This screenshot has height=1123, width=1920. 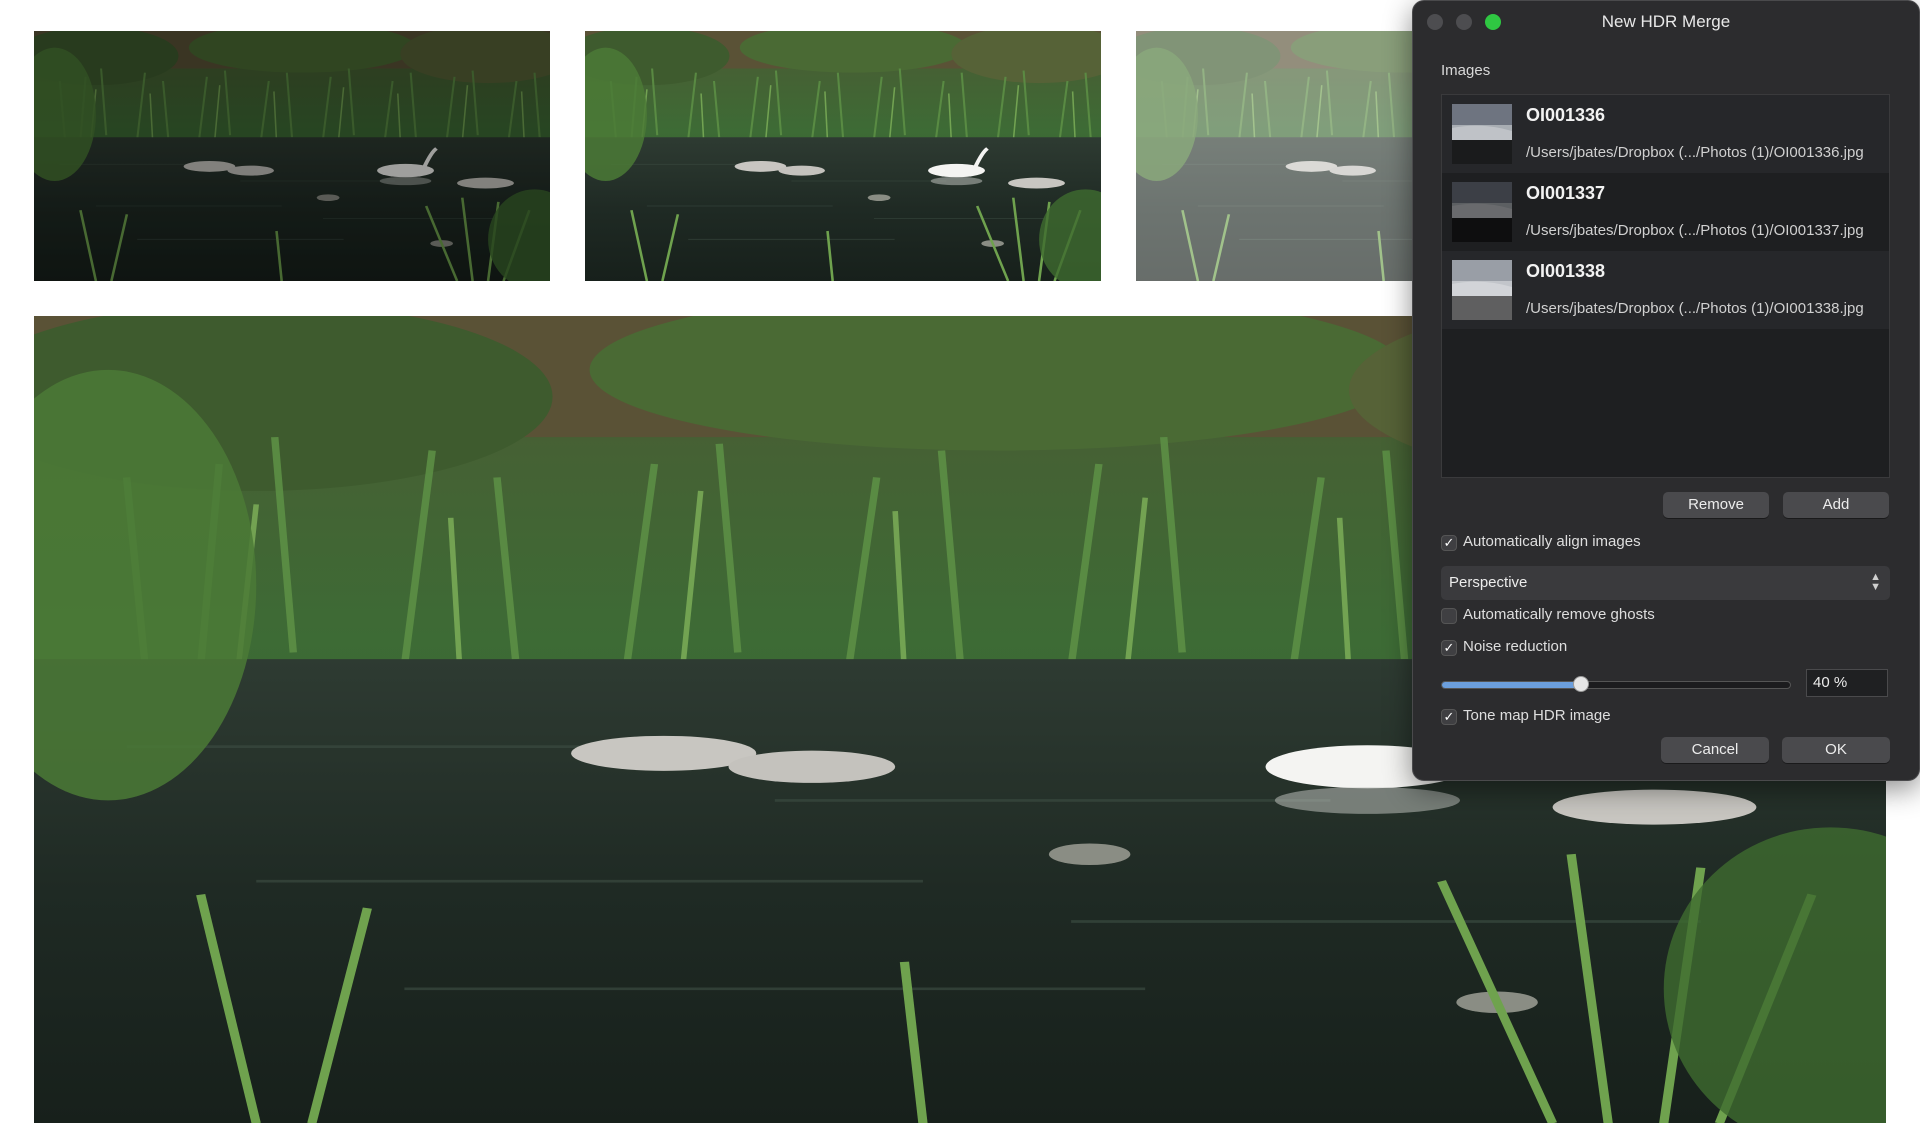 What do you see at coordinates (1552, 541) in the screenshot?
I see `align-images-label: Automatically align images` at bounding box center [1552, 541].